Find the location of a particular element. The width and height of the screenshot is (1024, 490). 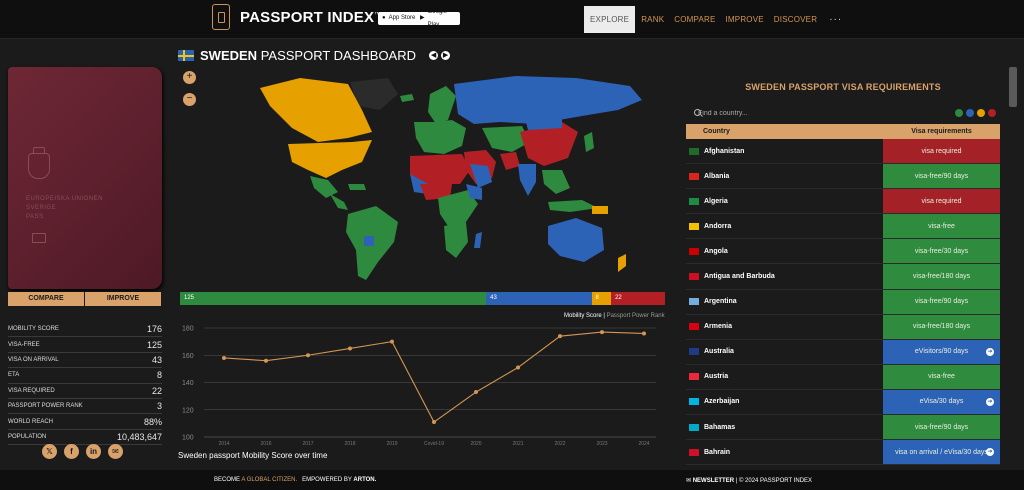

linkedin-icon: in is located at coordinates (93, 451).